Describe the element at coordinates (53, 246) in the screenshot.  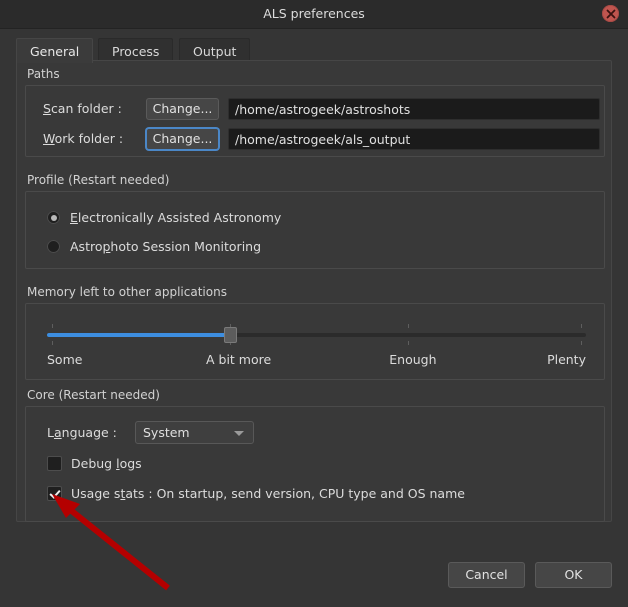
I see `radio-unselected-icon` at that location.